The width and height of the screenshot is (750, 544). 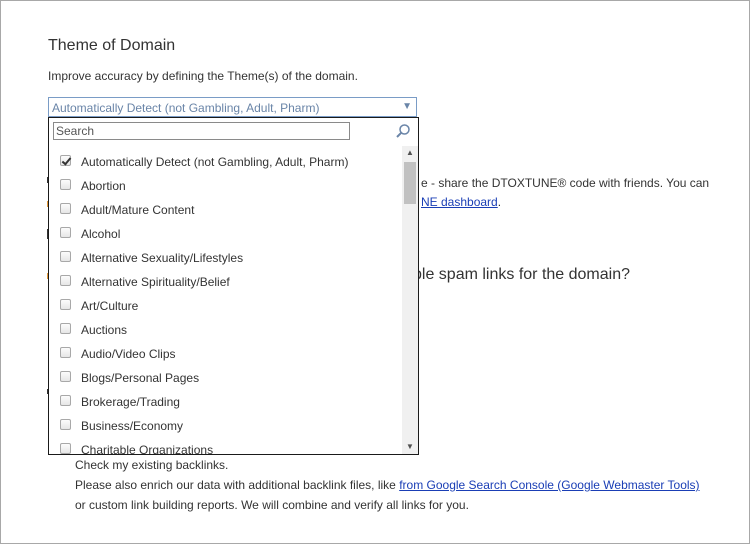 I want to click on check-existing-text: Check my existing backlinks., so click(x=152, y=465).